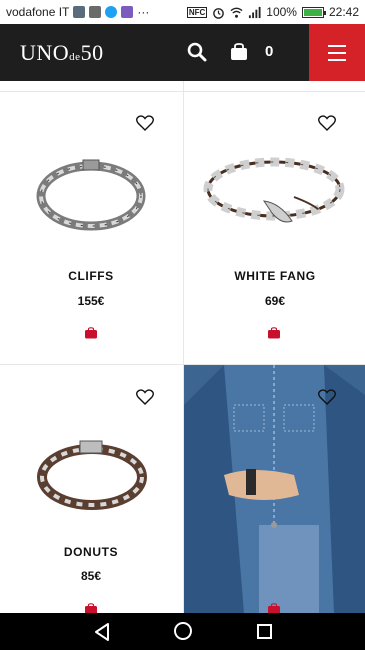  I want to click on twitter-icon, so click(111, 12).